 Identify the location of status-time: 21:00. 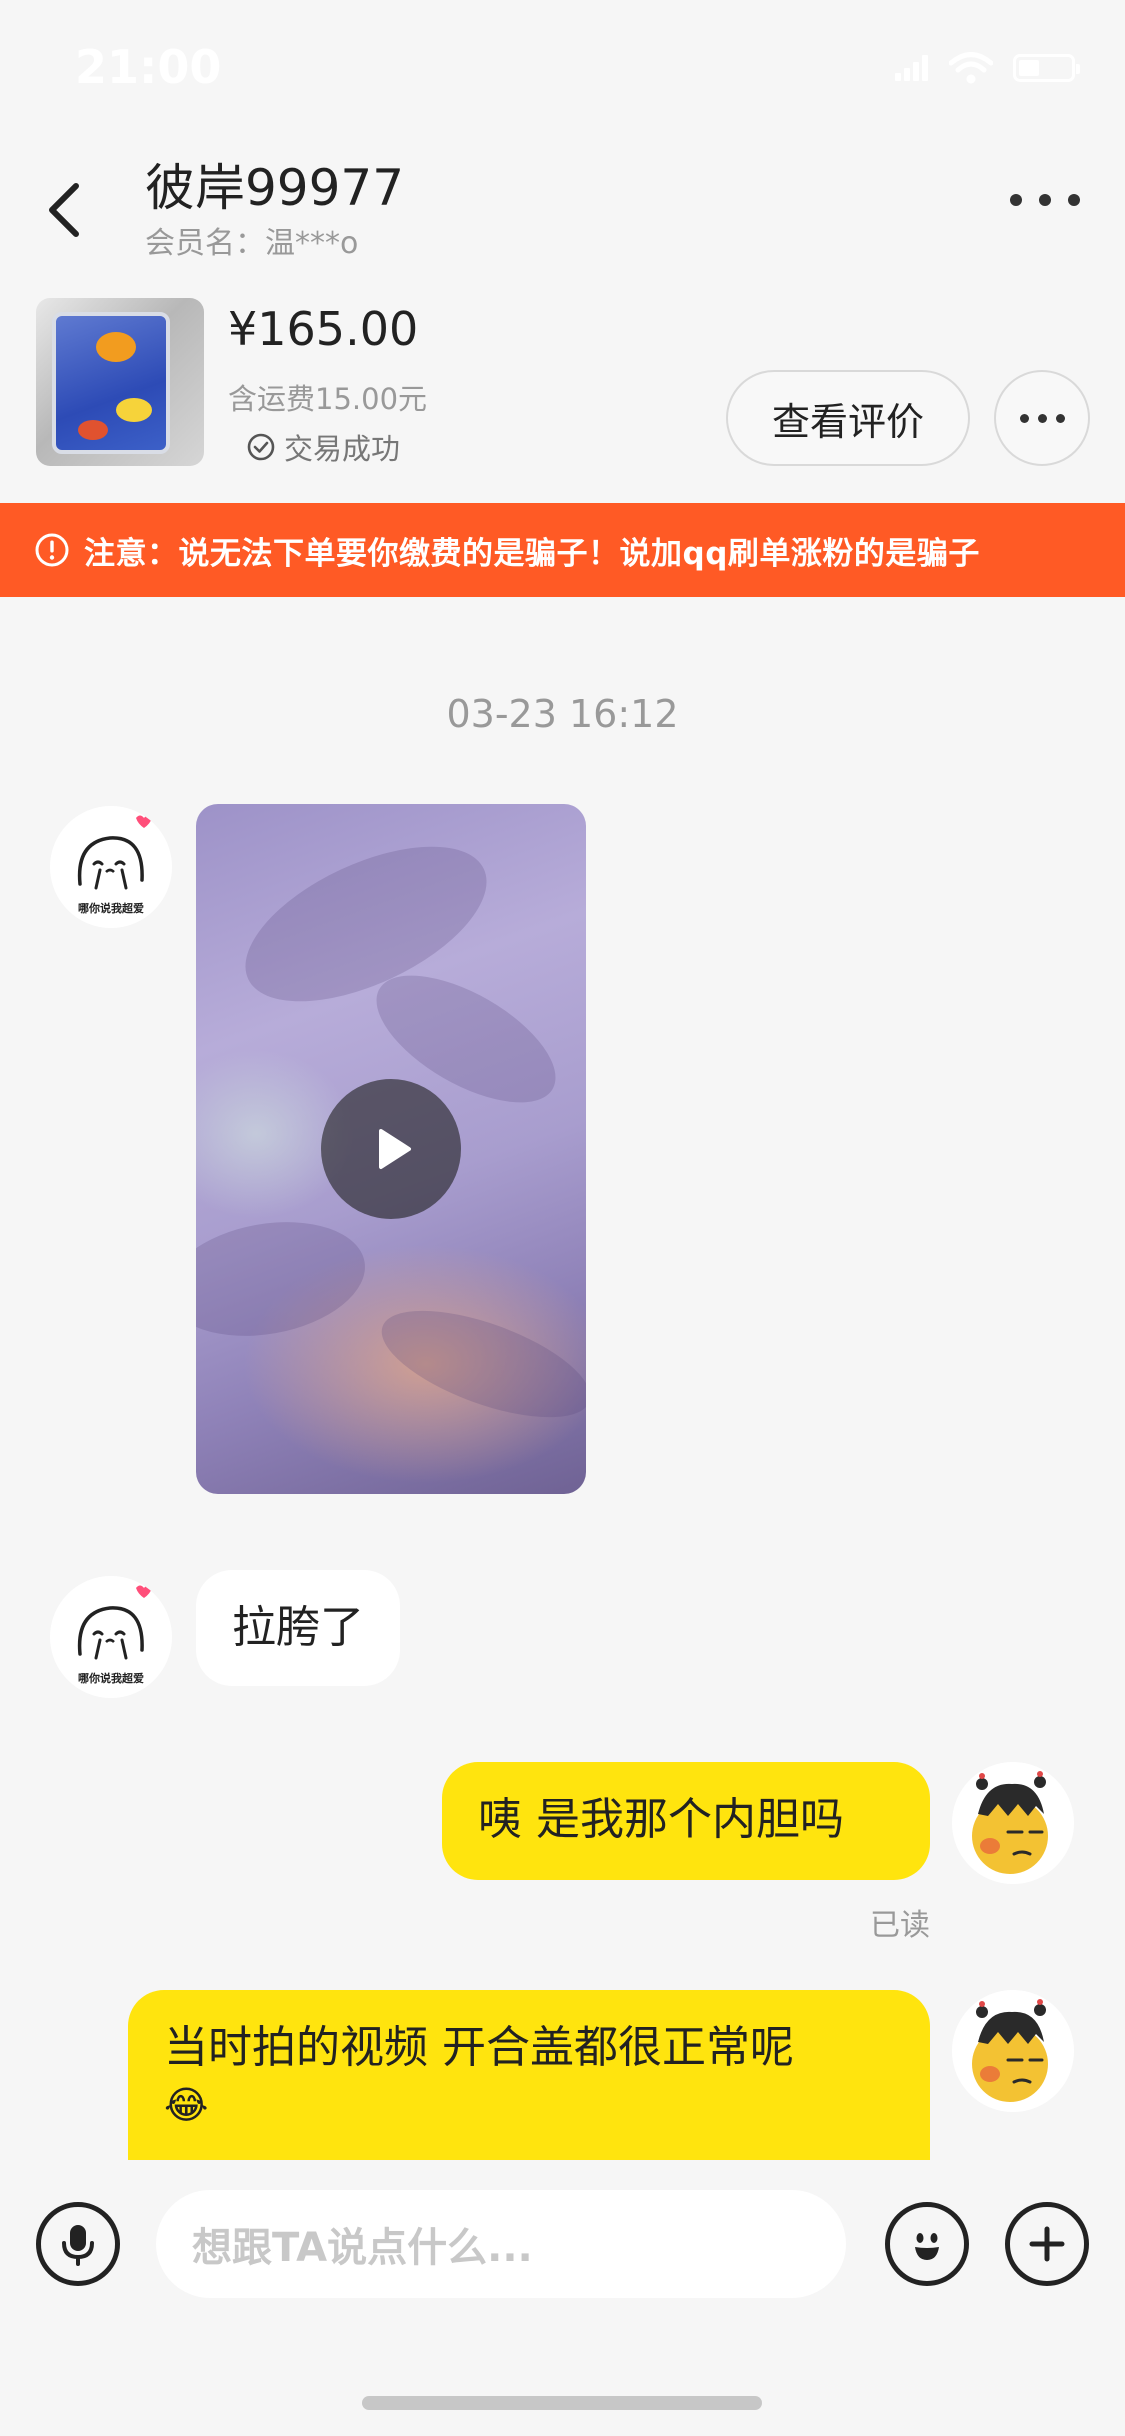
(148, 67).